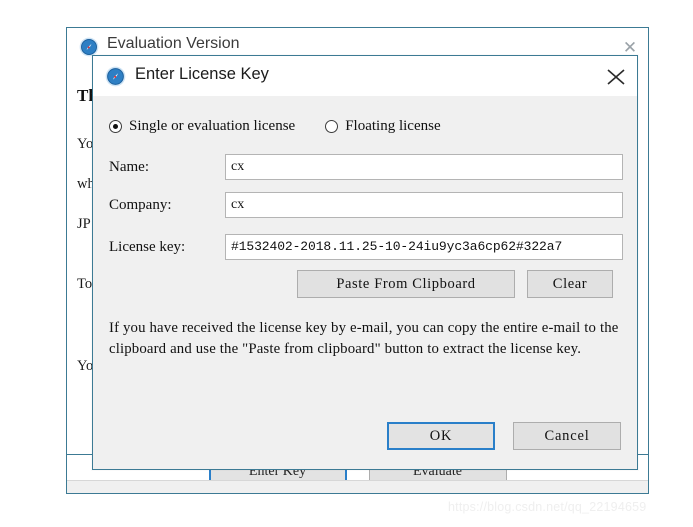  Describe the element at coordinates (570, 284) in the screenshot. I see `clear-button: Clear` at that location.